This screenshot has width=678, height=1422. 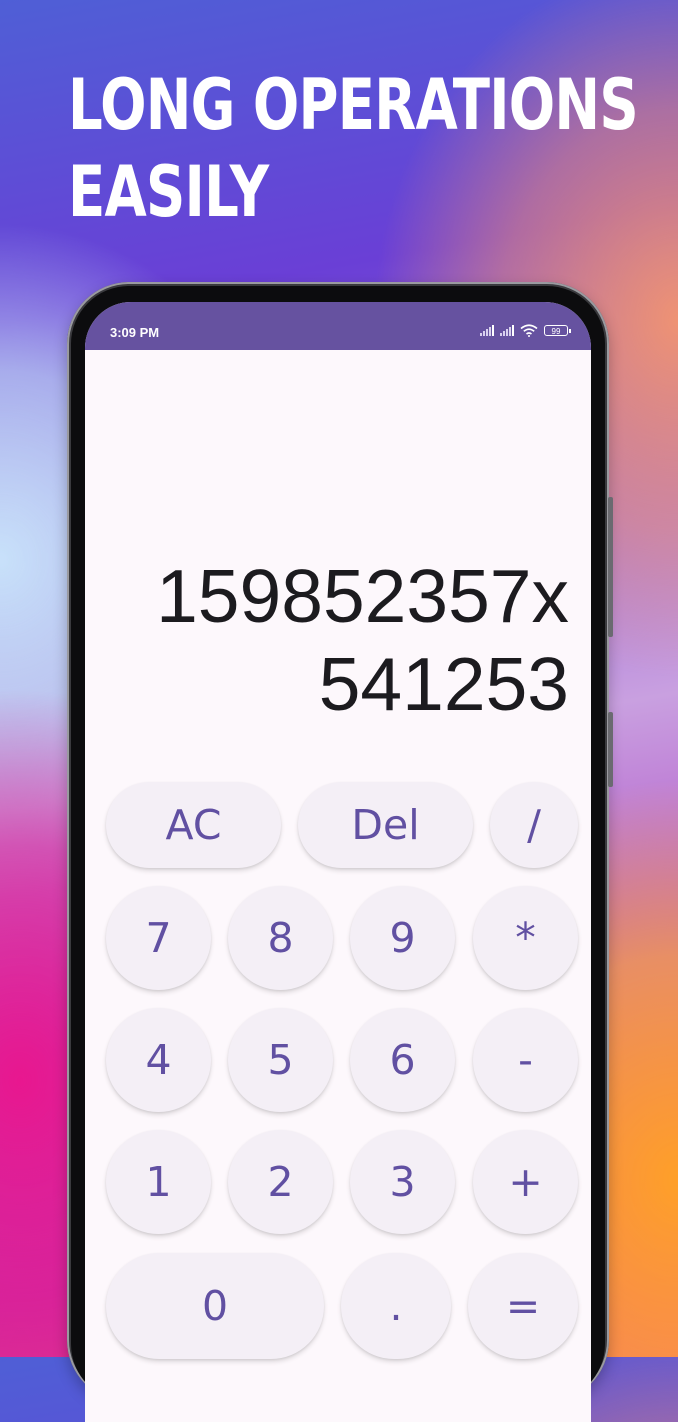 What do you see at coordinates (443, 684) in the screenshot?
I see `expression-line-2: 541253` at bounding box center [443, 684].